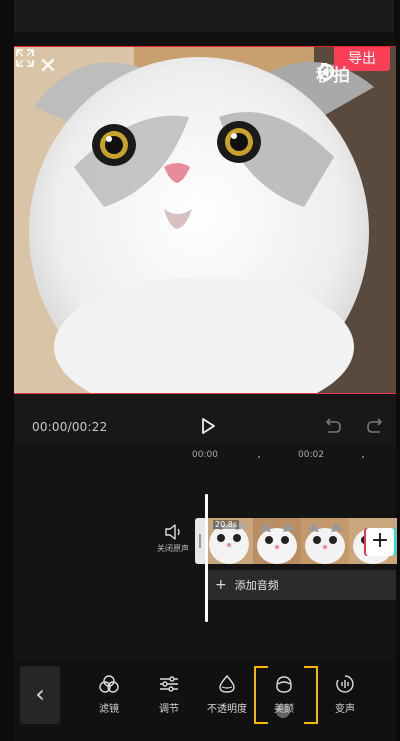  I want to click on add-audio-button: + 添加音频, so click(300, 585).